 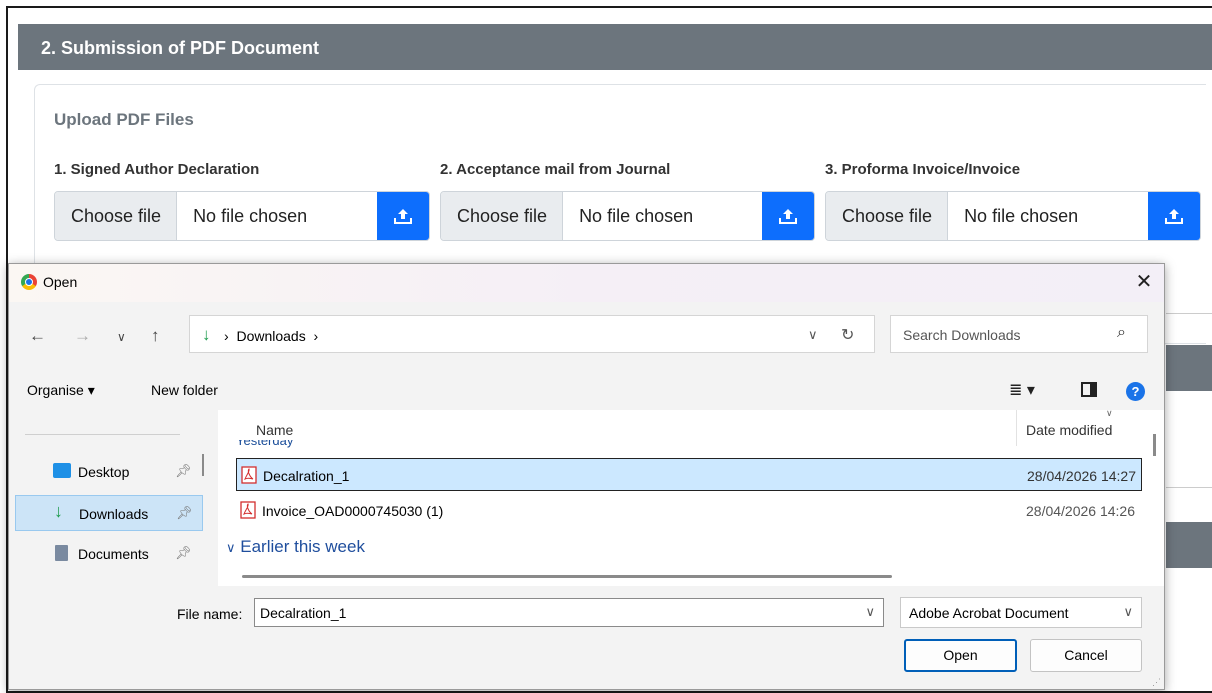 What do you see at coordinates (586, 283) in the screenshot?
I see `dialog-titlebar: Open ✕` at bounding box center [586, 283].